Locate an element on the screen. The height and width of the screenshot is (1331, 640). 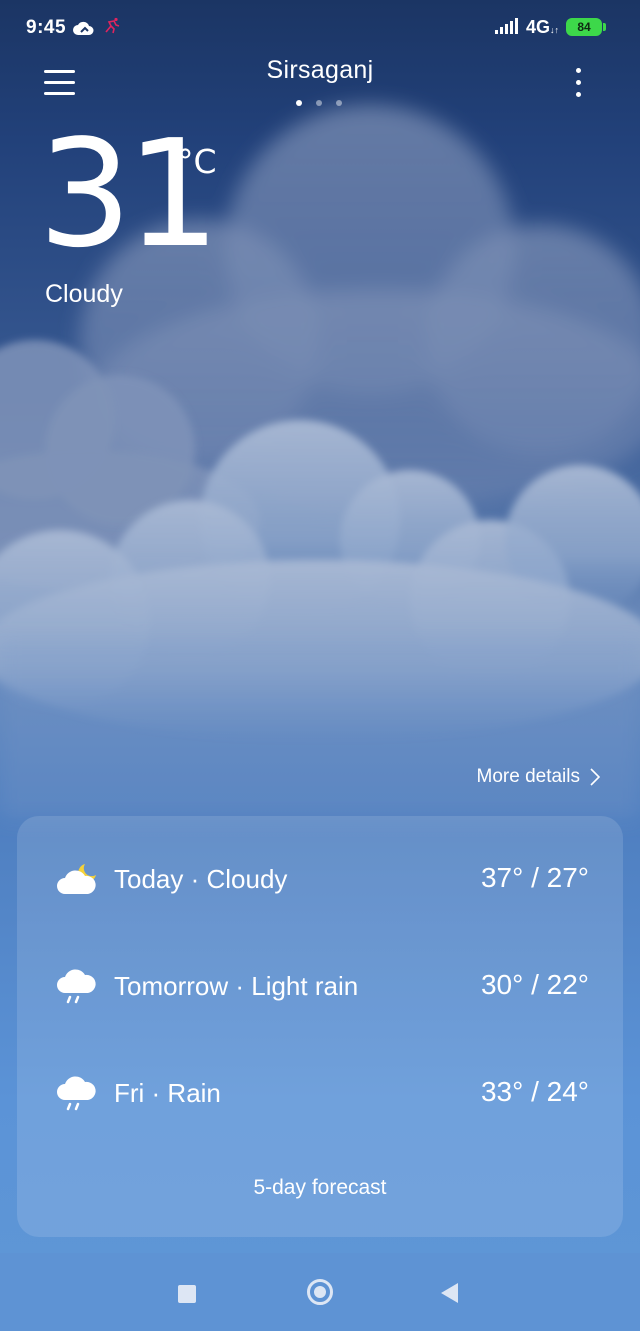
home-icon is located at coordinates (320, 1292).